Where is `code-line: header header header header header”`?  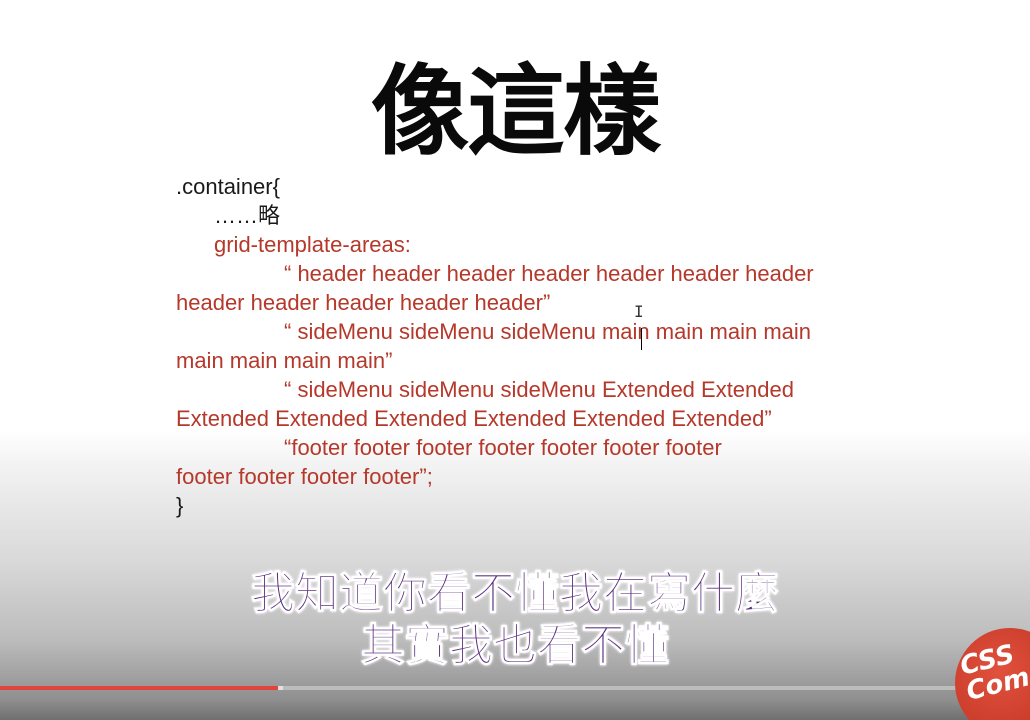
code-line: header header header header header” is located at coordinates (363, 302).